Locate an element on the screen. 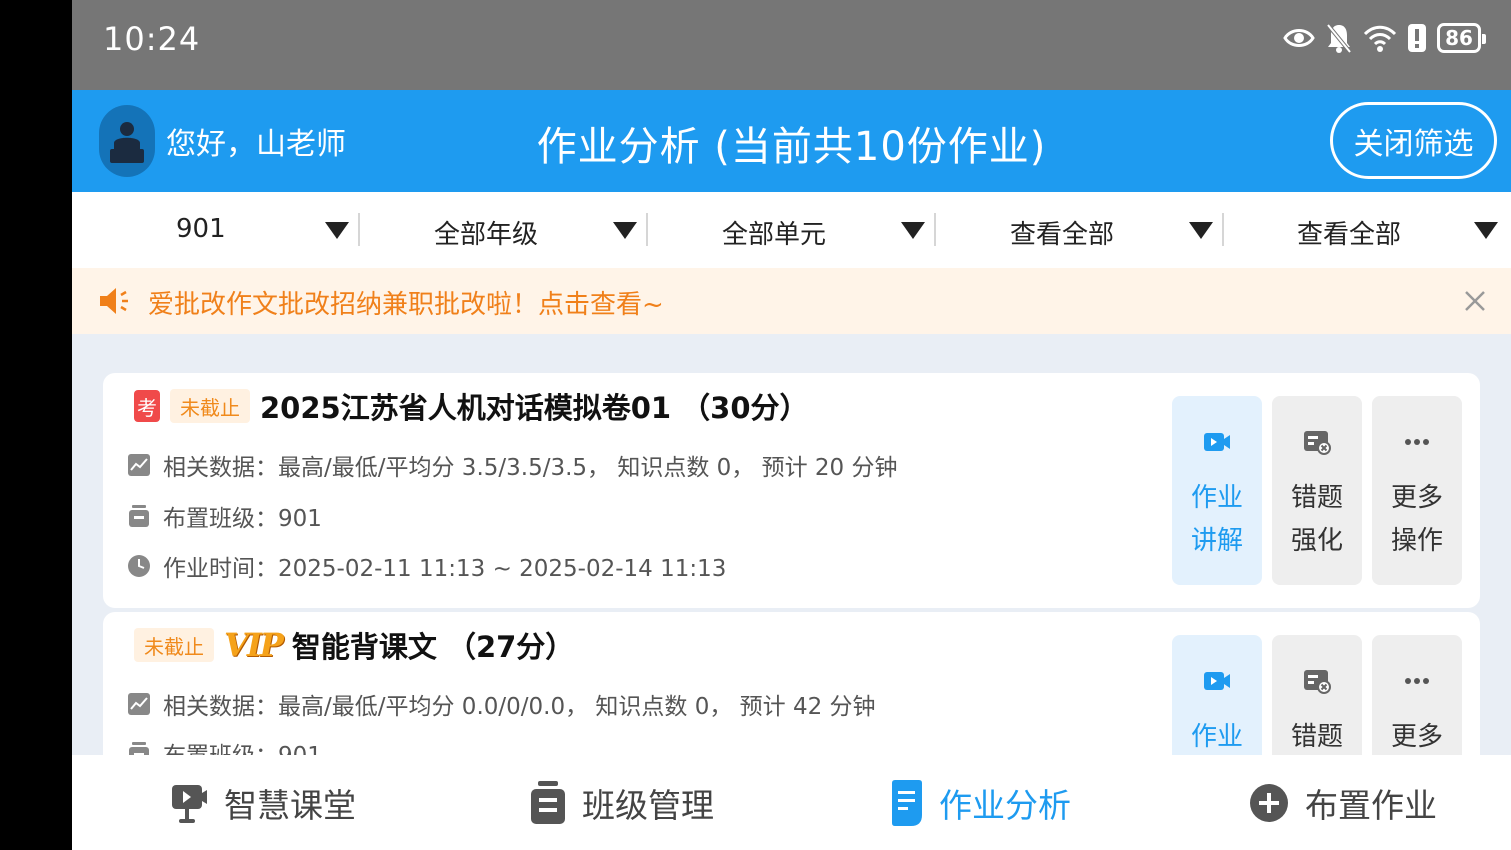 This screenshot has width=1511, height=850. assignment-title: 2025江苏省人机对话模拟卷01 （30分） is located at coordinates (534, 408).